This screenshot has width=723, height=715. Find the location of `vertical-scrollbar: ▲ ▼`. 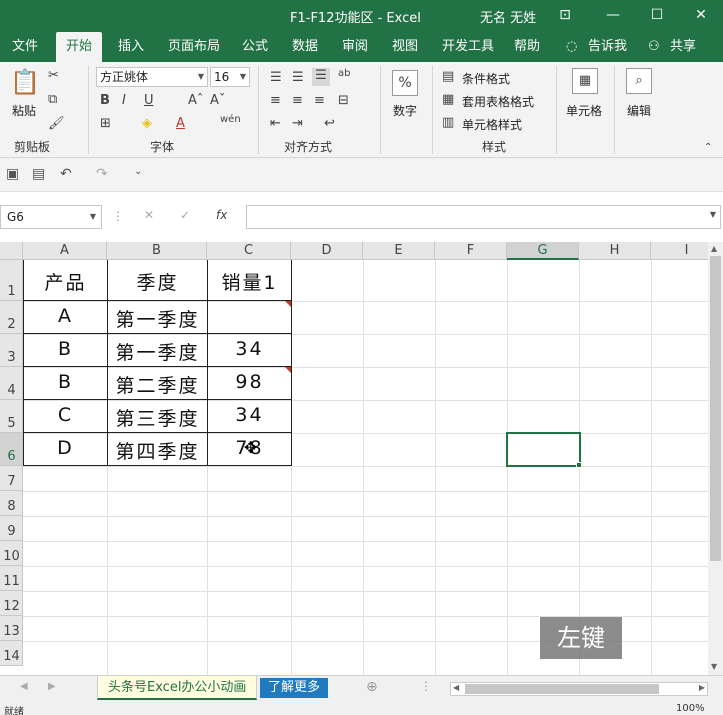

vertical-scrollbar: ▲ ▼ is located at coordinates (715, 458).